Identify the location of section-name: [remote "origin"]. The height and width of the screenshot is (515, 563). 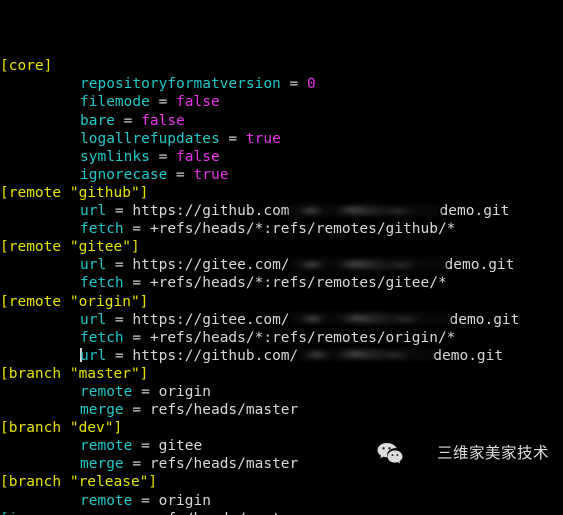
(74, 301).